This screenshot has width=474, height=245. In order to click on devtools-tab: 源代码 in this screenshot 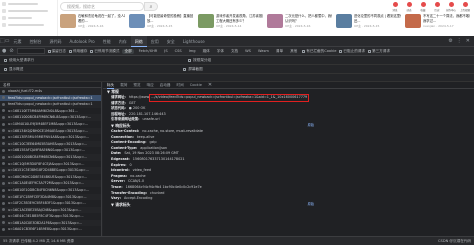, I will do `click(55, 41)`.